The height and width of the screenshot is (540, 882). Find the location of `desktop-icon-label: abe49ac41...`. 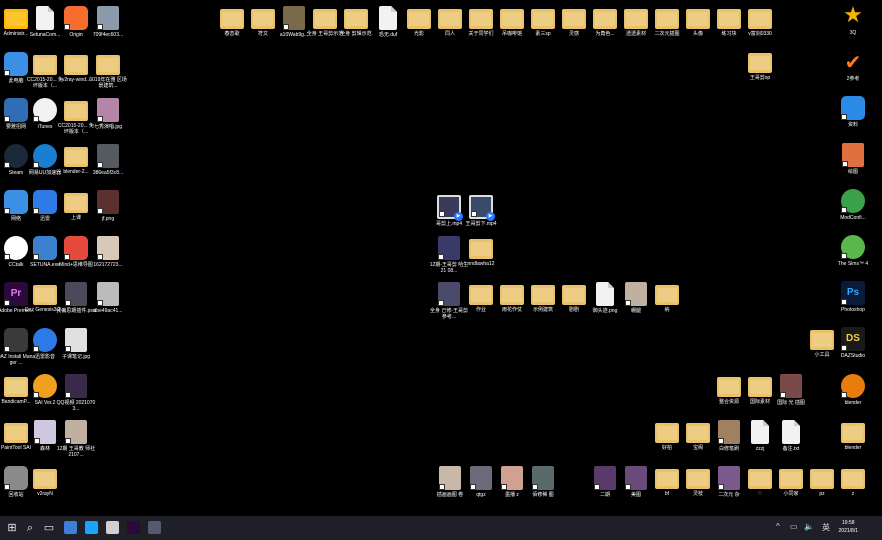

desktop-icon-label: abe49ac41... is located at coordinates (108, 311).